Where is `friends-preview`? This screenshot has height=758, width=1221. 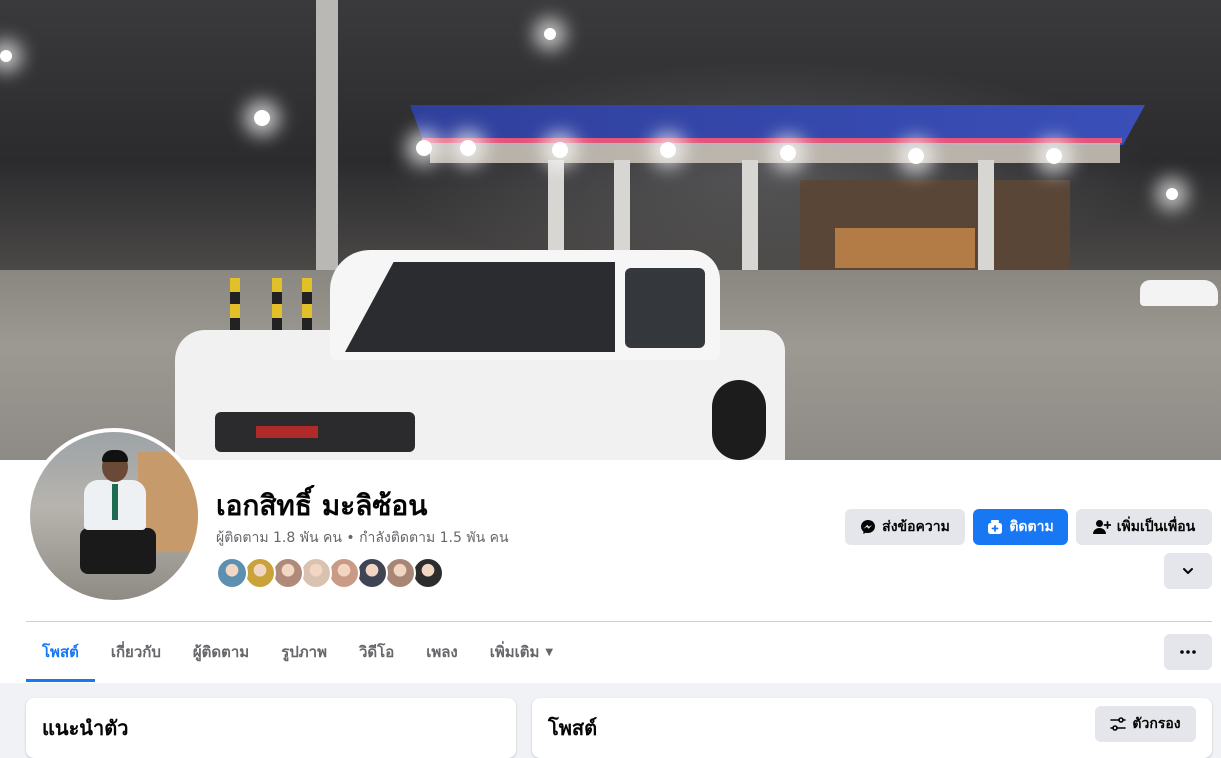
friends-preview is located at coordinates (330, 573).